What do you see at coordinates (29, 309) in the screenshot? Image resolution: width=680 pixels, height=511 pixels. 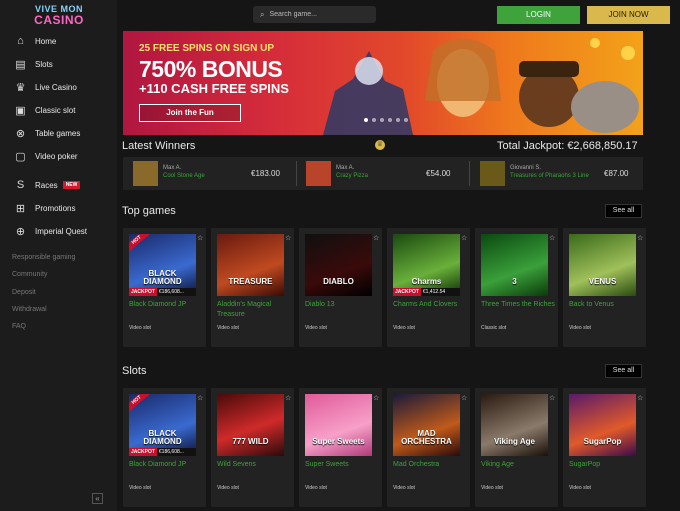 I see `footer-link-withdrawal: Withdrawal` at bounding box center [29, 309].